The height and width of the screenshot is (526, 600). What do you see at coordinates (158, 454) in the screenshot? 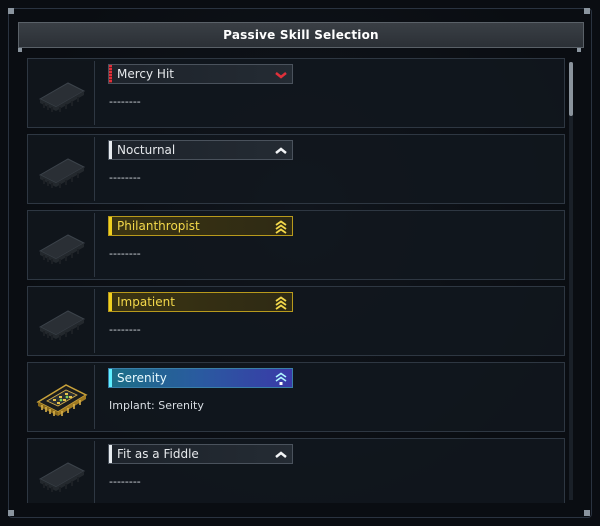
I see `skill-name: Fit as a Fiddle` at bounding box center [158, 454].